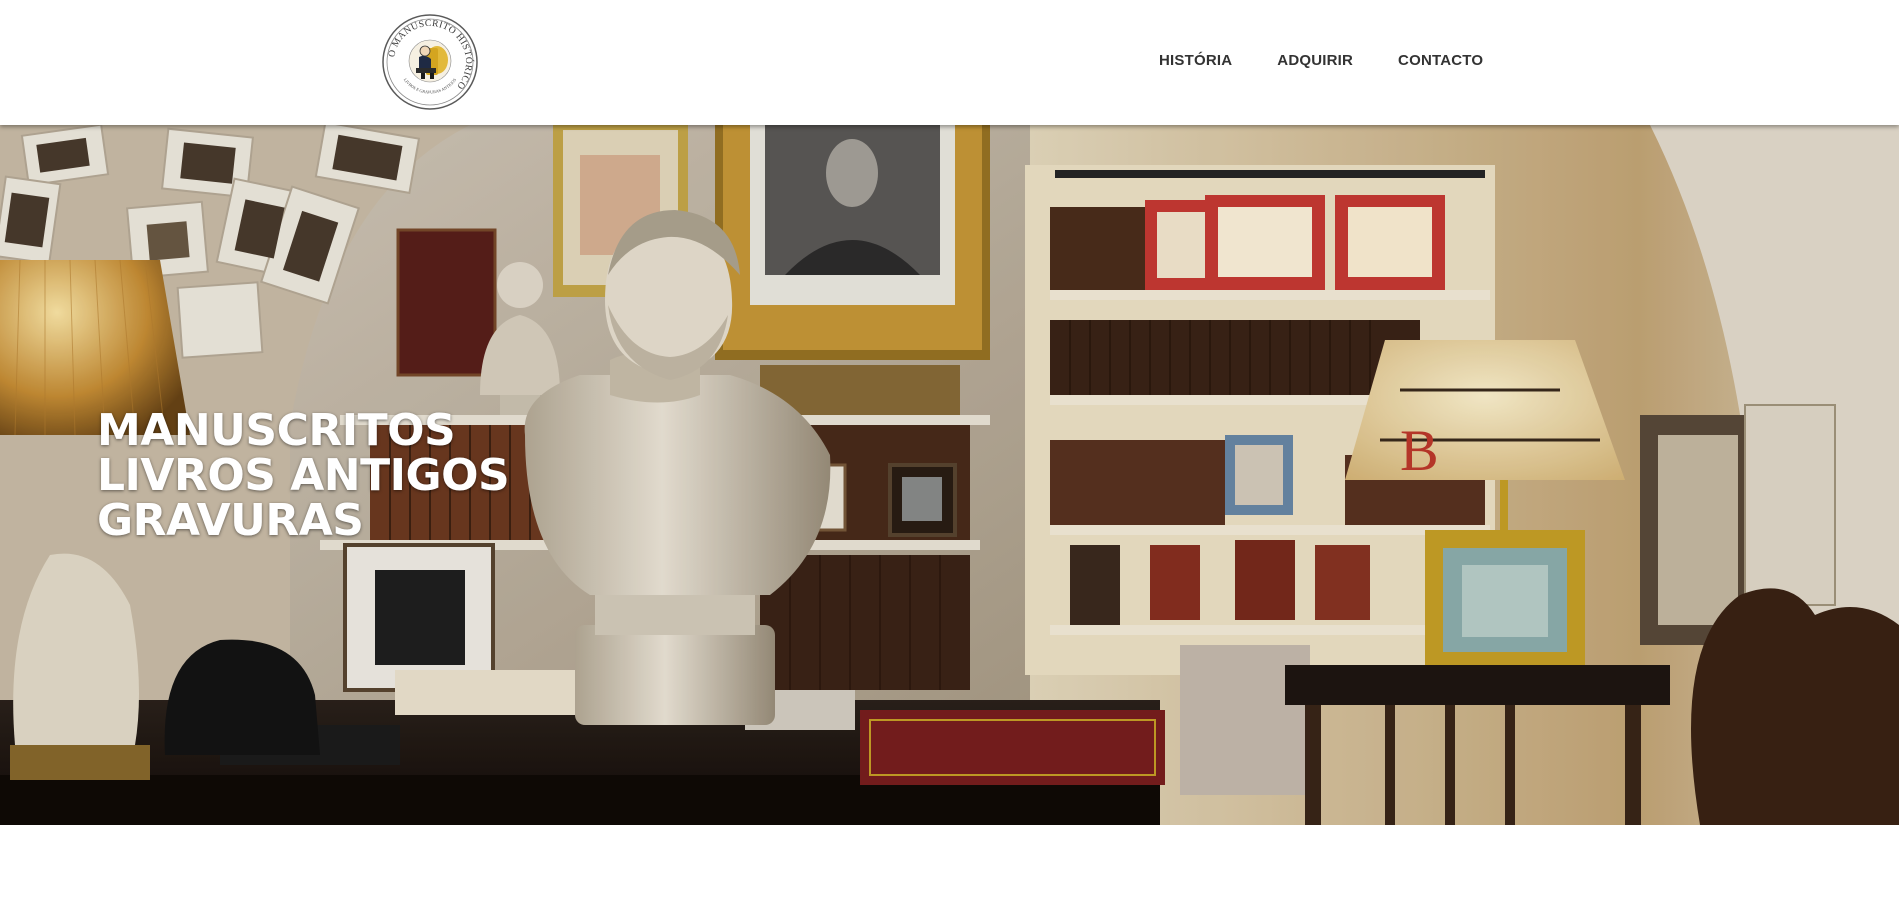  What do you see at coordinates (949, 869) in the screenshot?
I see `page-bottom-spacer` at bounding box center [949, 869].